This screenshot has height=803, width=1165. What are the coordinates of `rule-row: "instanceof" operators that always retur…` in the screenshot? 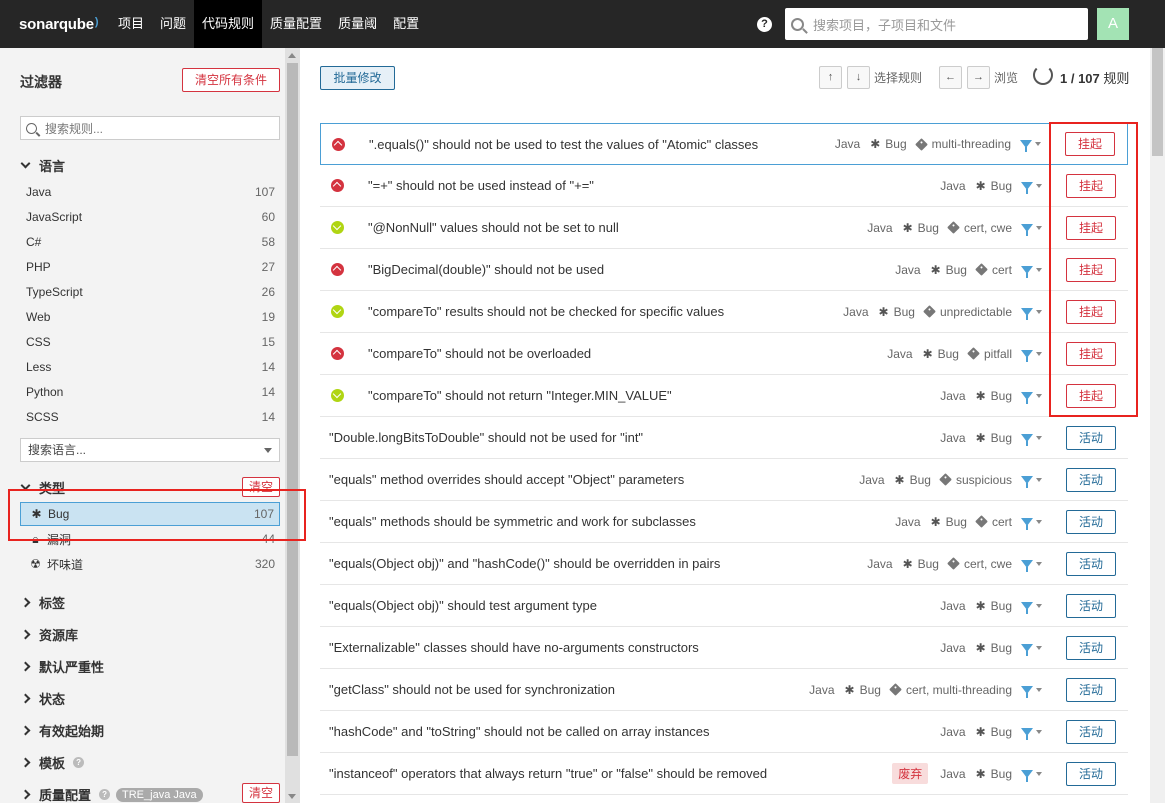 It's located at (724, 774).